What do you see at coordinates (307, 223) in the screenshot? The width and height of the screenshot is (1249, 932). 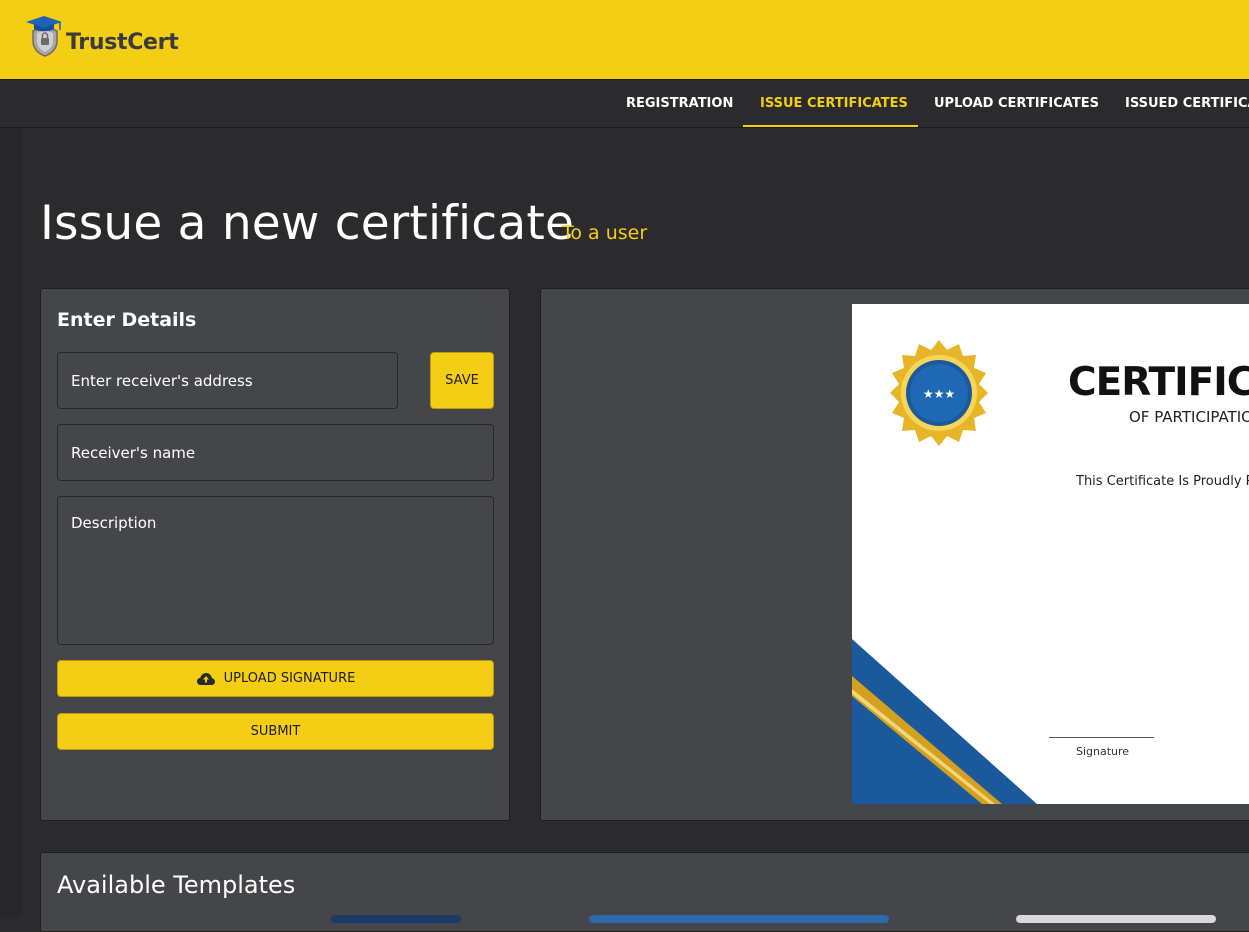 I see `page-title: Issue a new certificate` at bounding box center [307, 223].